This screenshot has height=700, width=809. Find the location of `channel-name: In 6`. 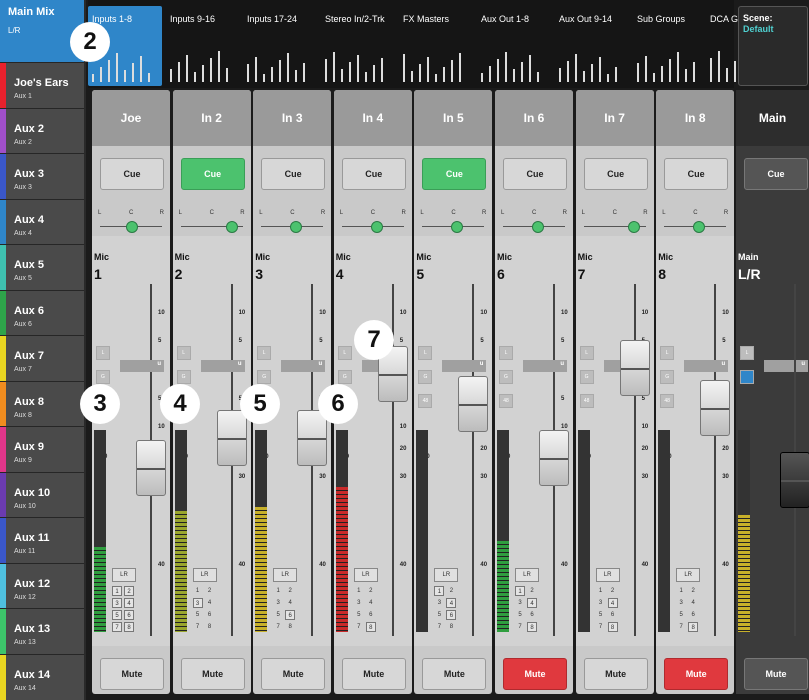

channel-name: In 6 is located at coordinates (534, 118).